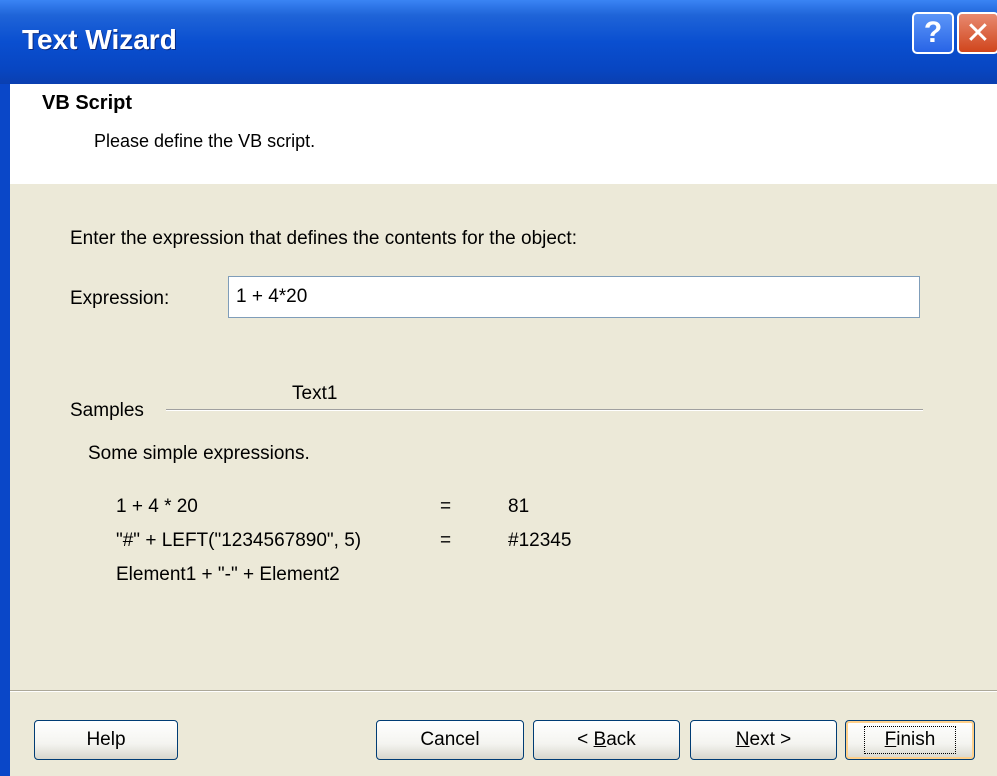 This screenshot has width=997, height=776. Describe the element at coordinates (621, 739) in the screenshot. I see `back-button-label: ack` at that location.